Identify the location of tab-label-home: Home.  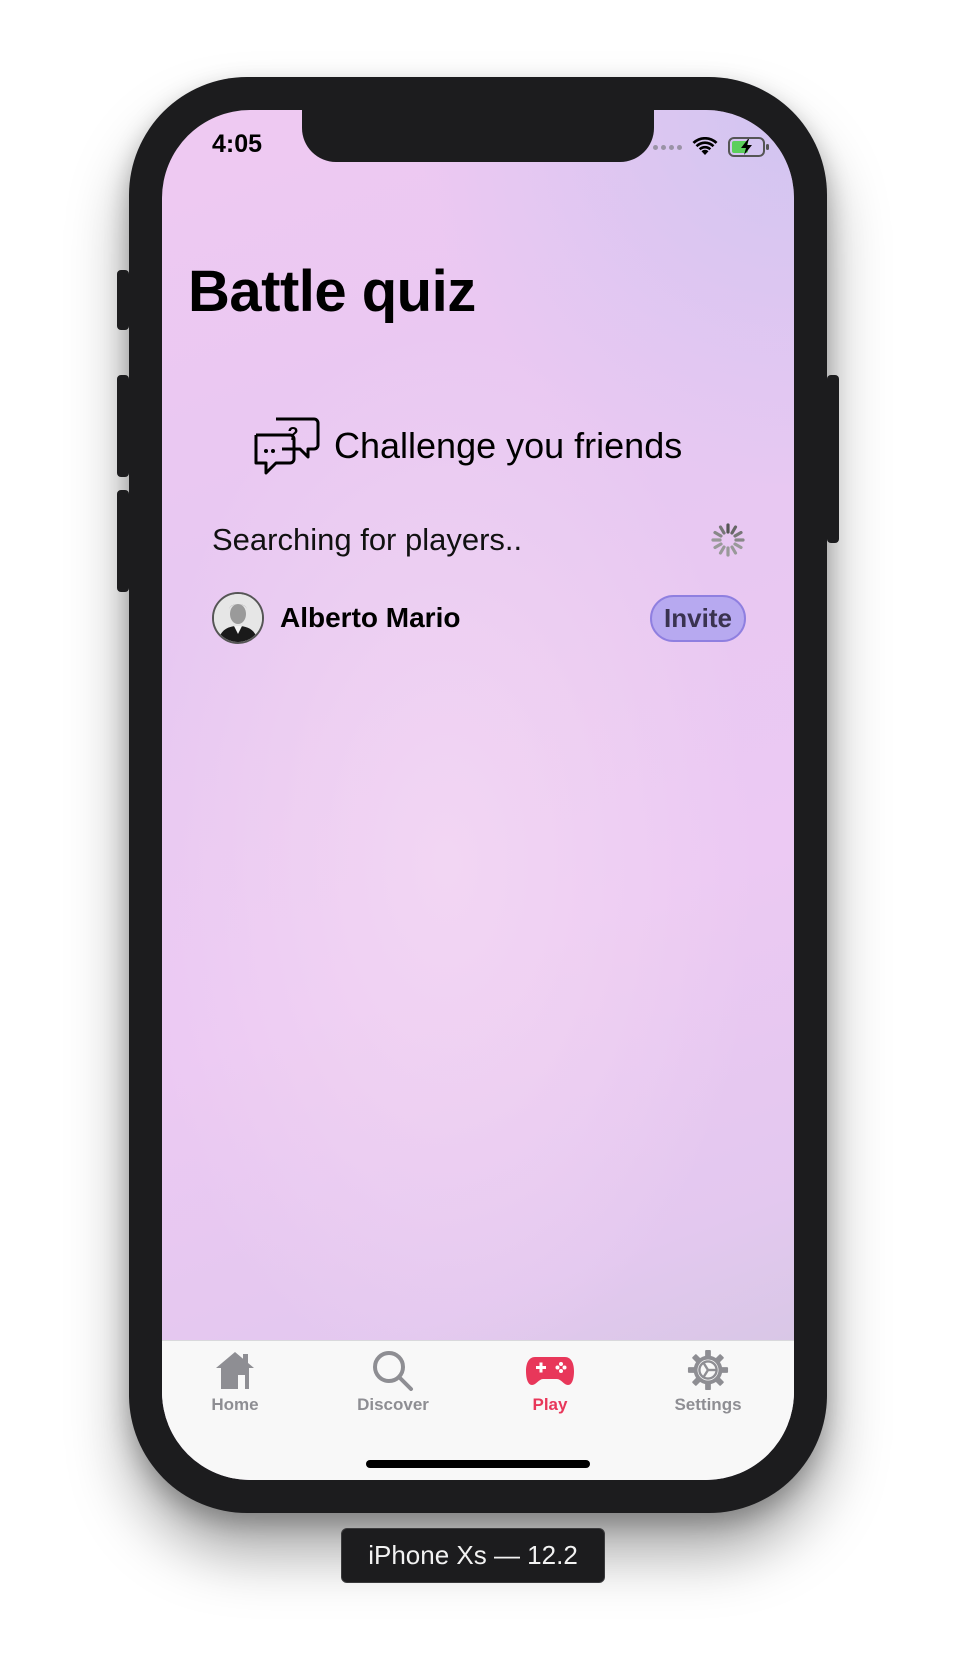
(235, 1404).